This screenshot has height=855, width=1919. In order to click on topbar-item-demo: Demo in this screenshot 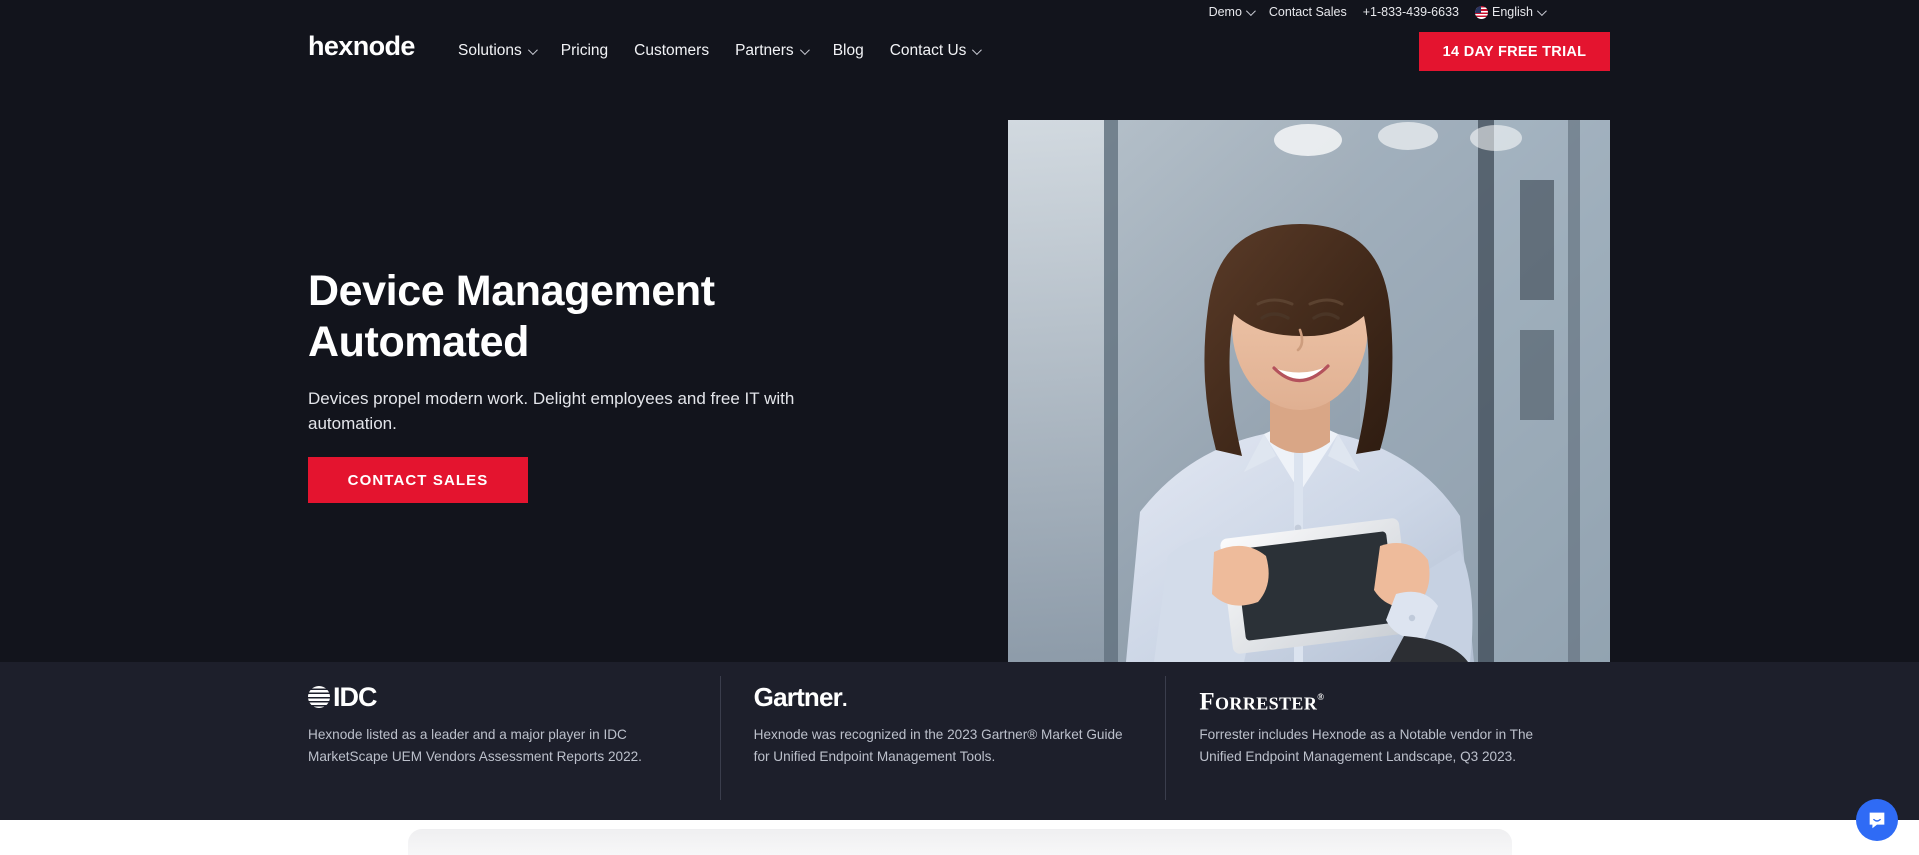, I will do `click(1232, 12)`.